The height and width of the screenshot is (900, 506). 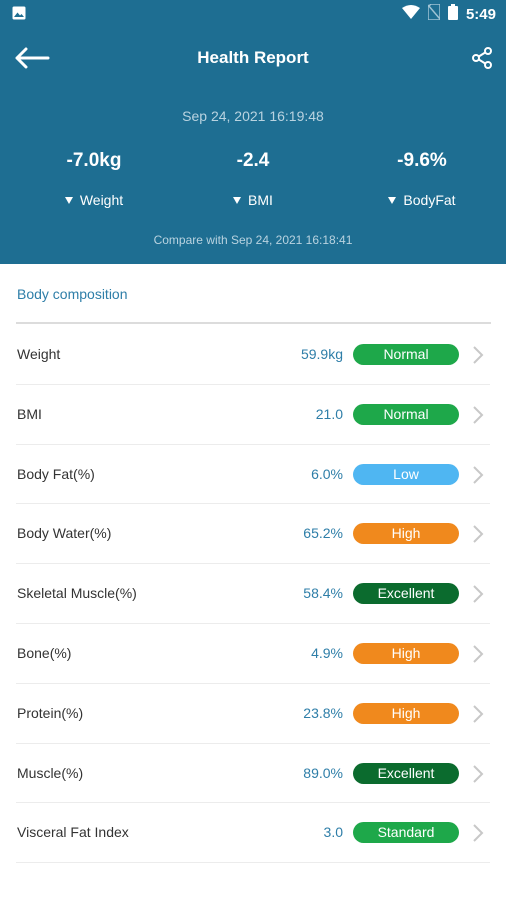 I want to click on row-label: Body Fat(%), so click(x=56, y=473).